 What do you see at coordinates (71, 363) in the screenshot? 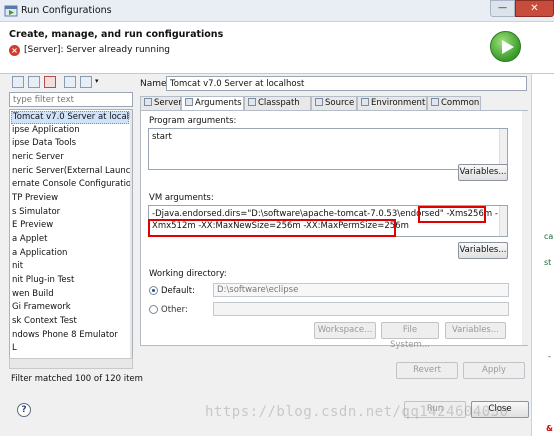
I see `tree-horizontal-scrollbar` at bounding box center [71, 363].